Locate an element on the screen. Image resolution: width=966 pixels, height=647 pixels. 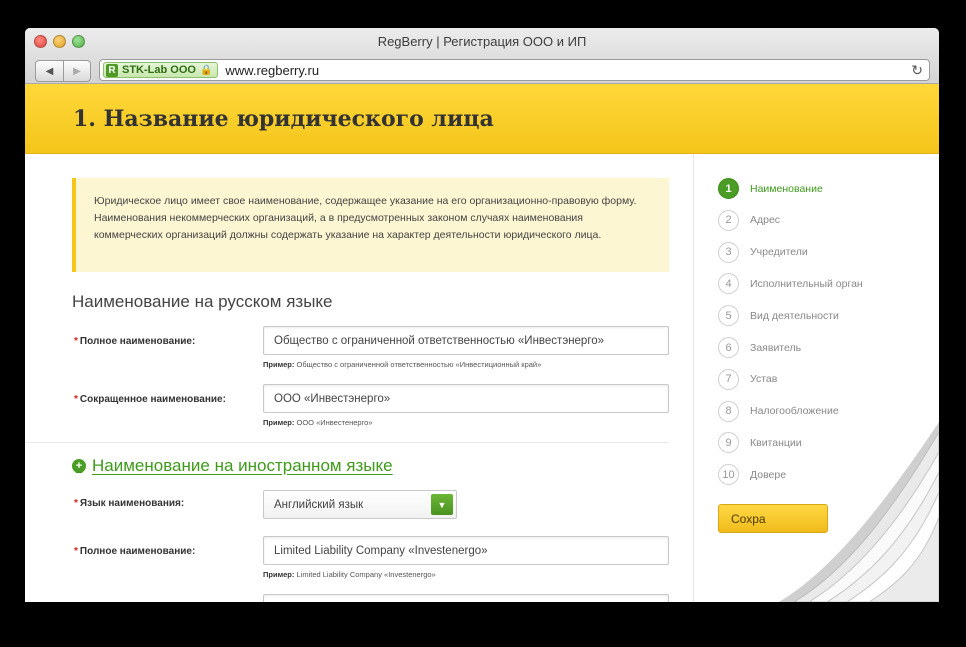
step-item: 8 Налогообложение is located at coordinates (778, 411).